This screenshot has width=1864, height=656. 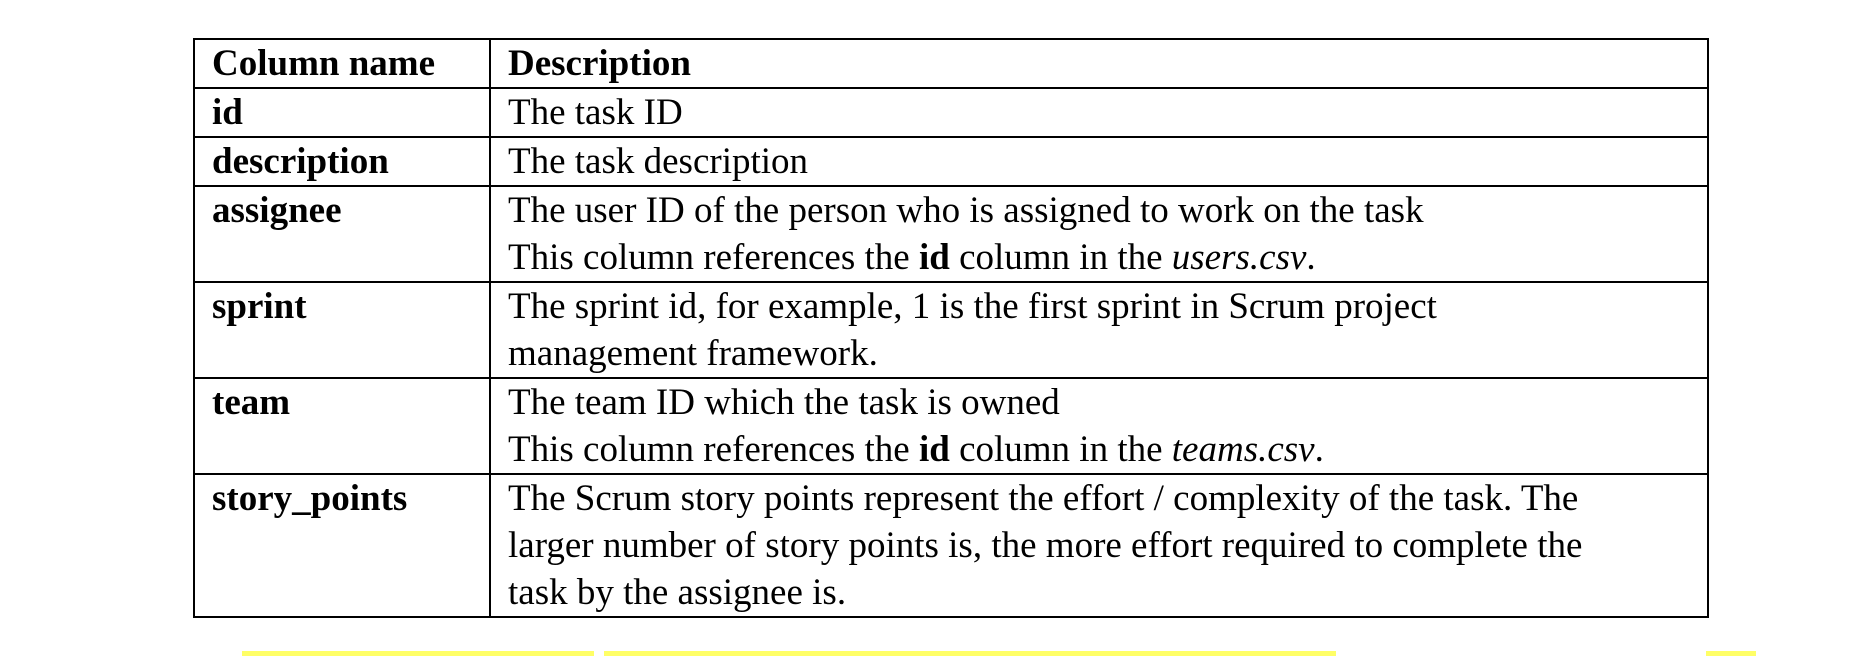 What do you see at coordinates (1103, 402) in the screenshot?
I see `description-line: The team ID which the task is owned` at bounding box center [1103, 402].